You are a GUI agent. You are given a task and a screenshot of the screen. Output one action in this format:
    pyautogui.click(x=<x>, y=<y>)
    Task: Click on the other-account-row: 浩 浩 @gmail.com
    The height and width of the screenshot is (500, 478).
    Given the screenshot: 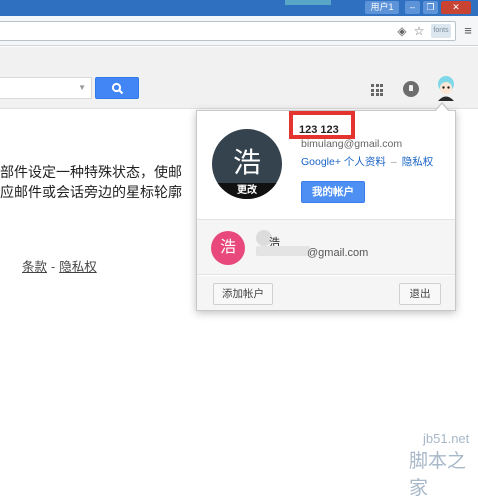 What is the action you would take?
    pyautogui.click(x=326, y=247)
    